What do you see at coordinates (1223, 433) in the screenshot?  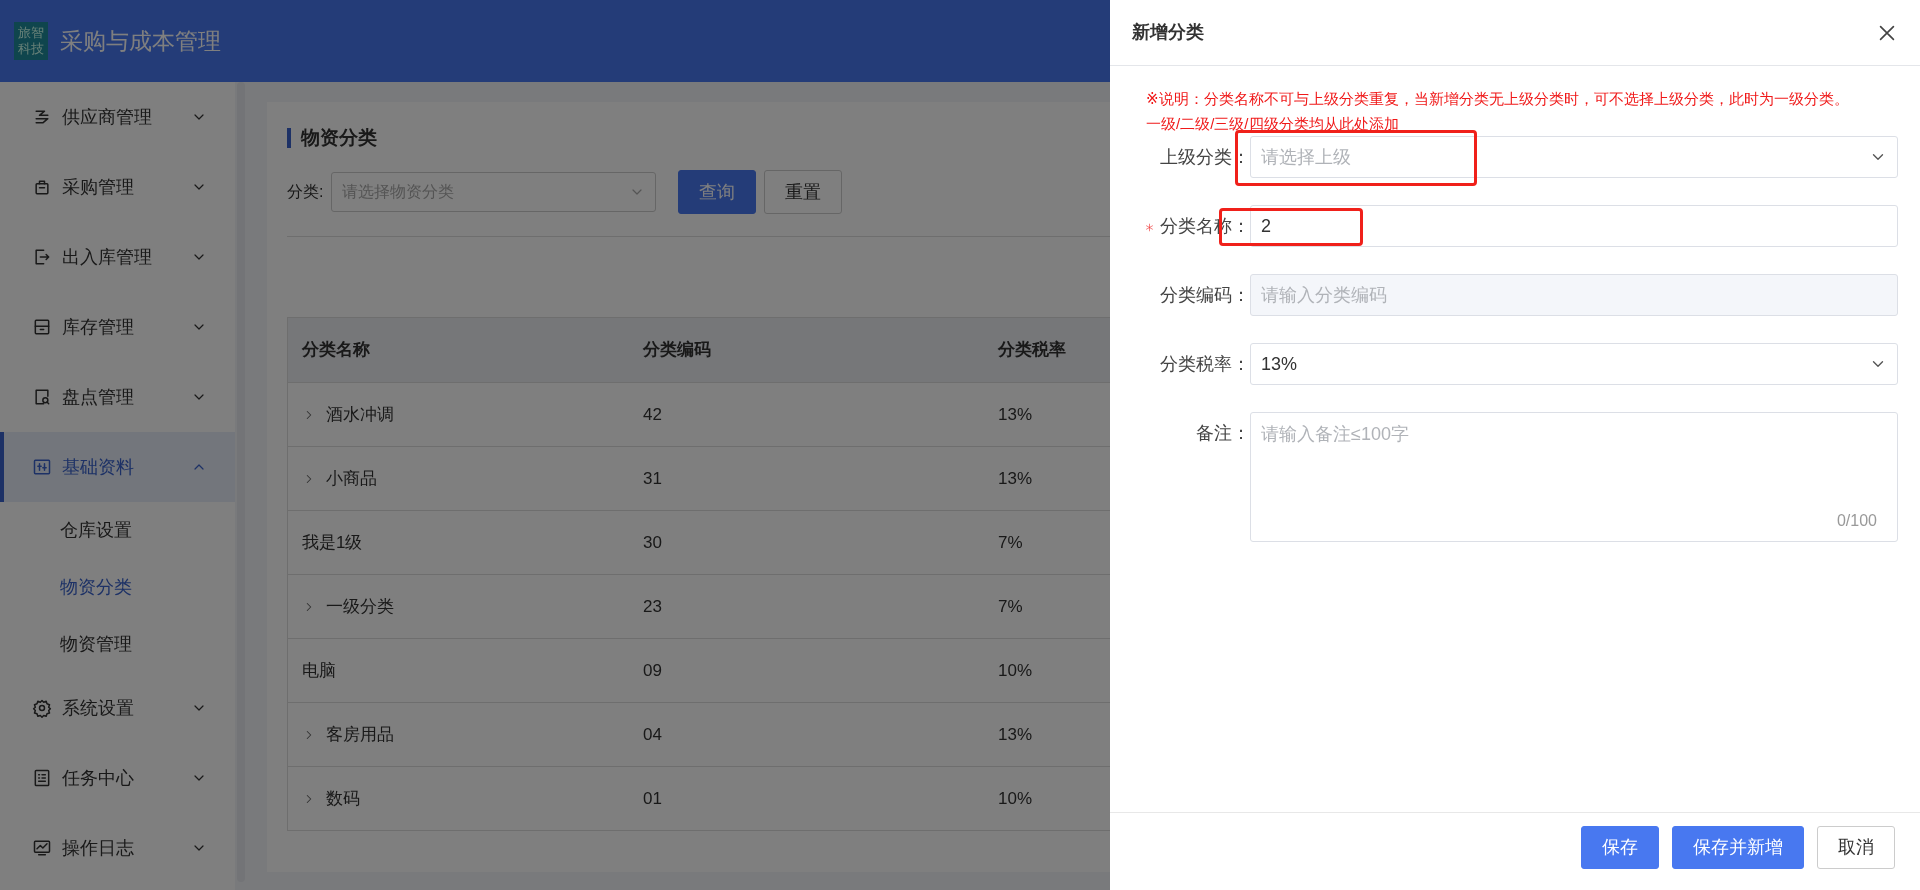 I see `field-label: 备注：` at bounding box center [1223, 433].